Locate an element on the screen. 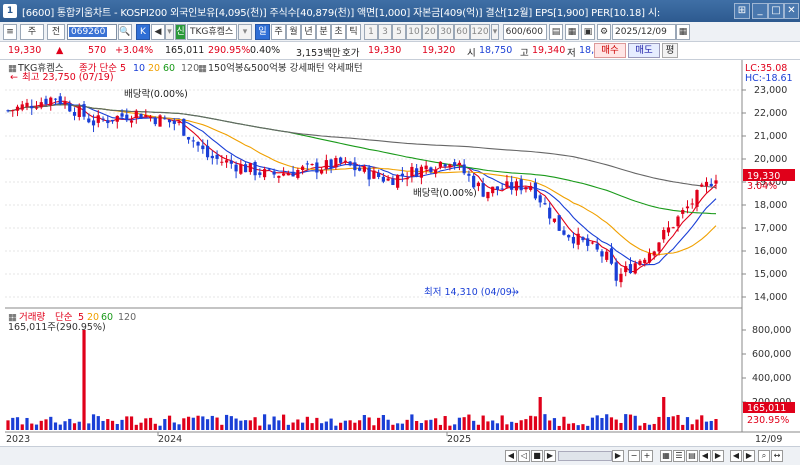 Image resolution: width=800 pixels, height=465 pixels. date-input: 2025/12/09 is located at coordinates (644, 32).